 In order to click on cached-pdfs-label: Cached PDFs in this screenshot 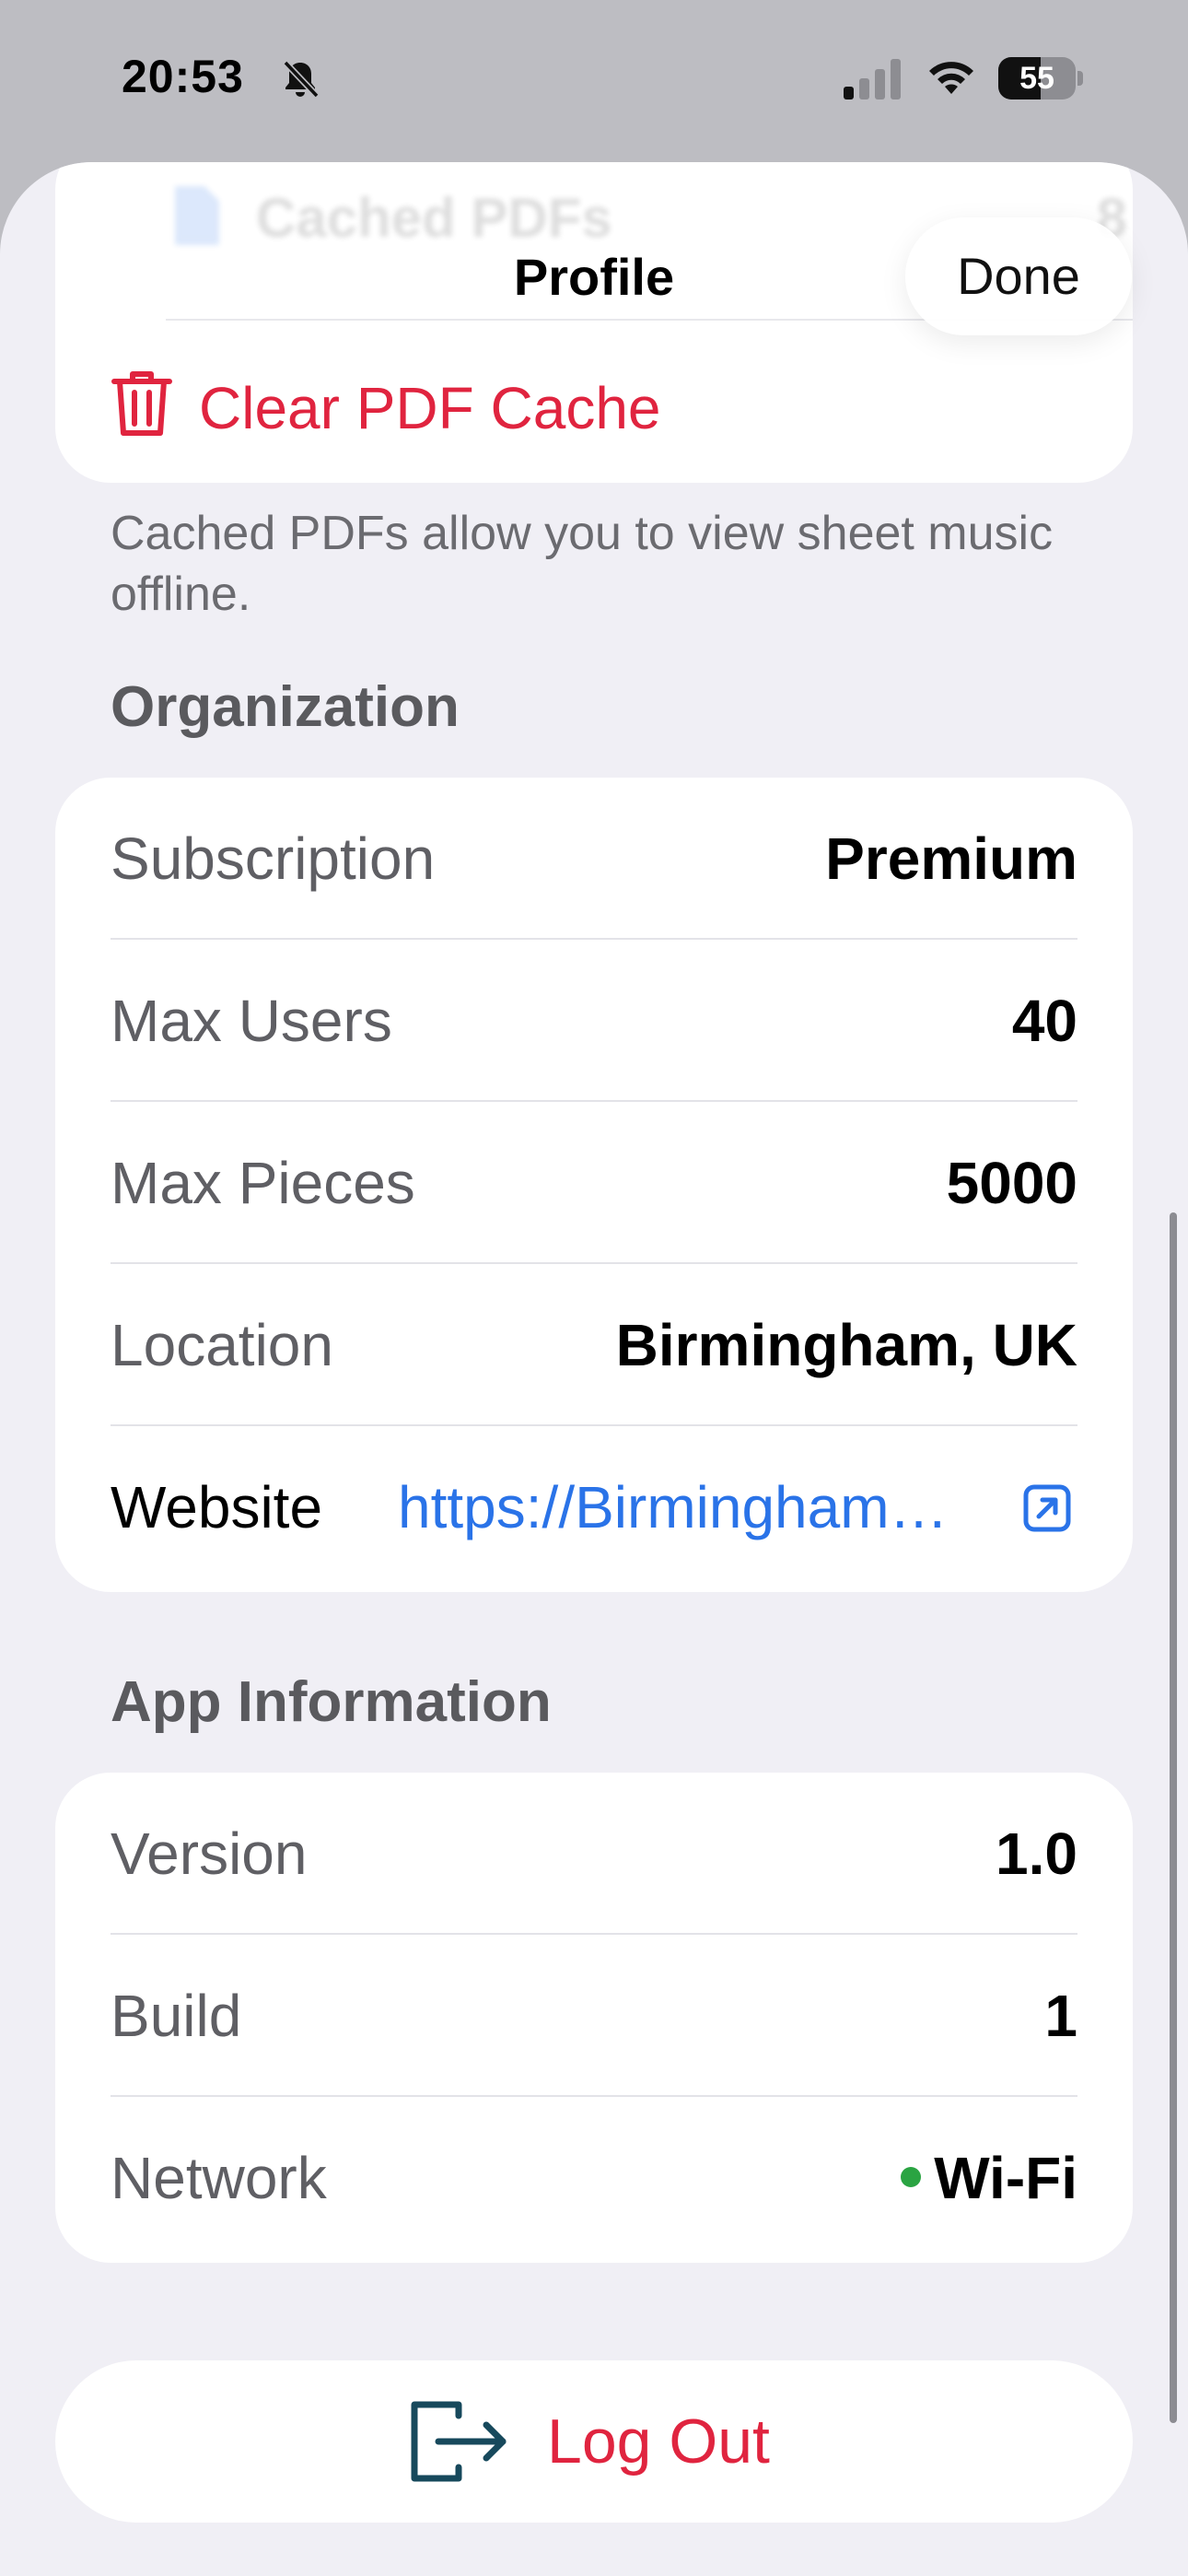, I will do `click(434, 218)`.